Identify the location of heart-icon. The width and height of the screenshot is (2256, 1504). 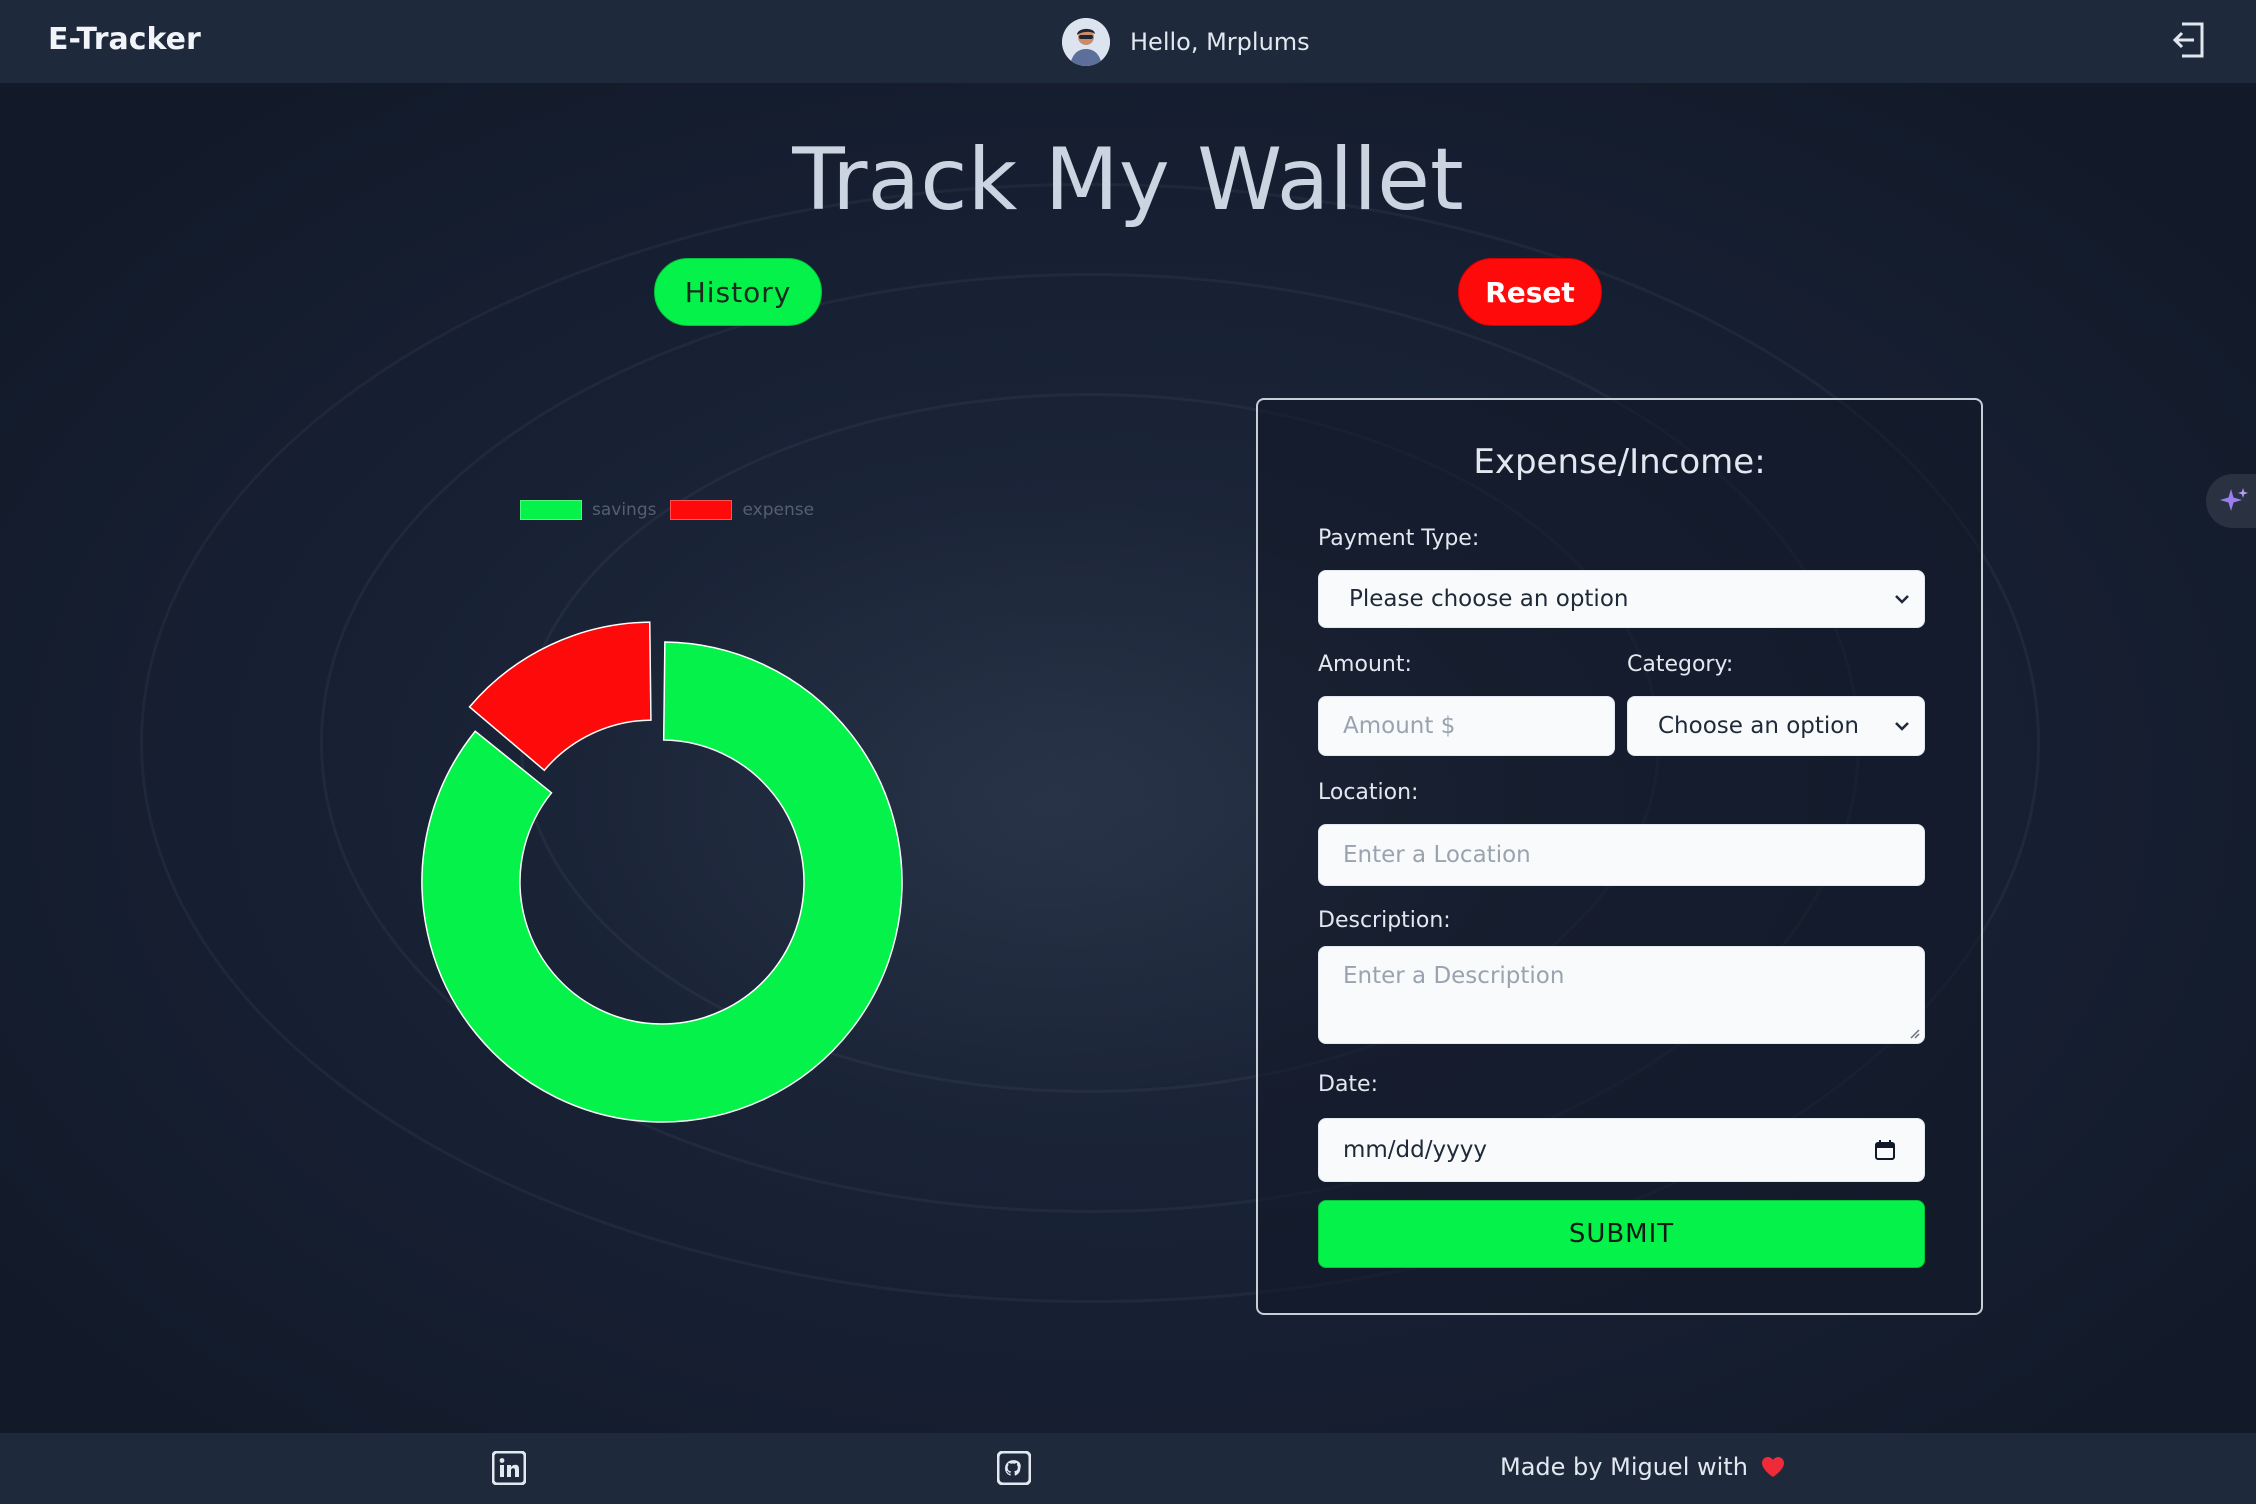
(1772, 1467).